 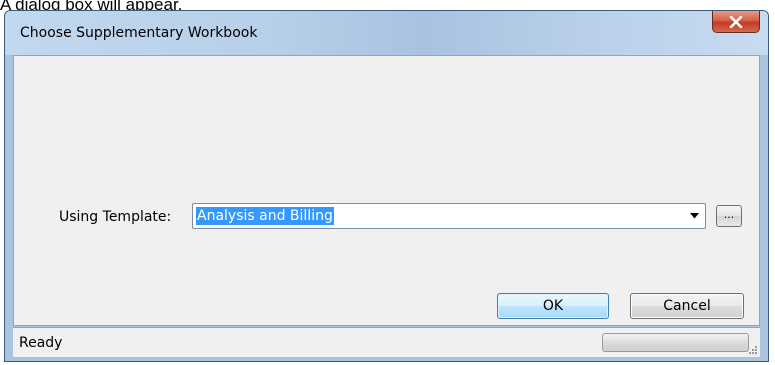 I want to click on status-text: Ready, so click(x=41, y=343).